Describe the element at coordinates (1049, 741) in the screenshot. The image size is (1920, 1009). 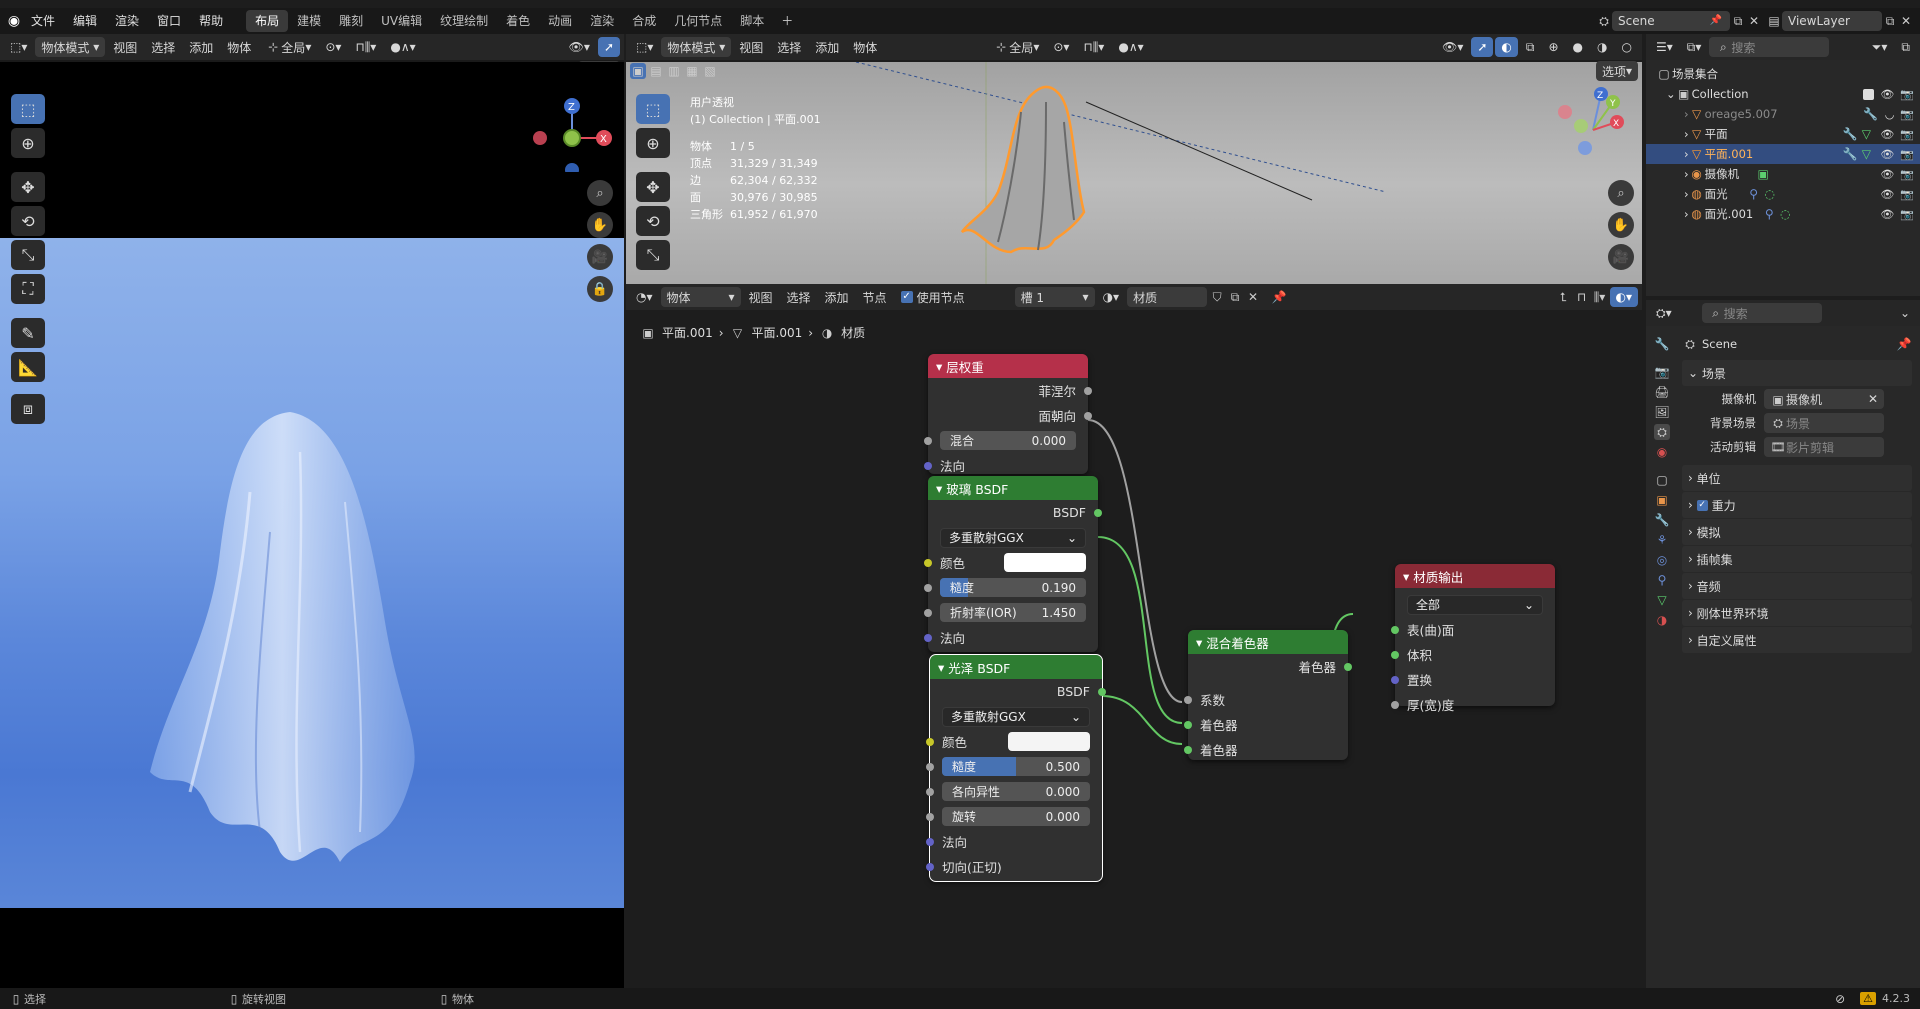
I see `color-swatch` at that location.